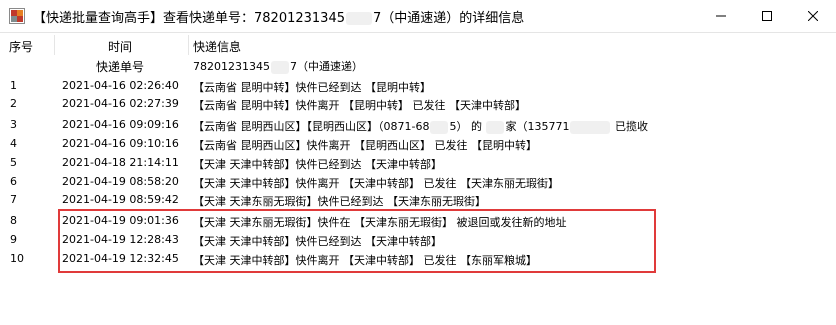 Image resolution: width=836 pixels, height=325 pixels. What do you see at coordinates (357, 241) in the screenshot?
I see `highlight-box` at bounding box center [357, 241].